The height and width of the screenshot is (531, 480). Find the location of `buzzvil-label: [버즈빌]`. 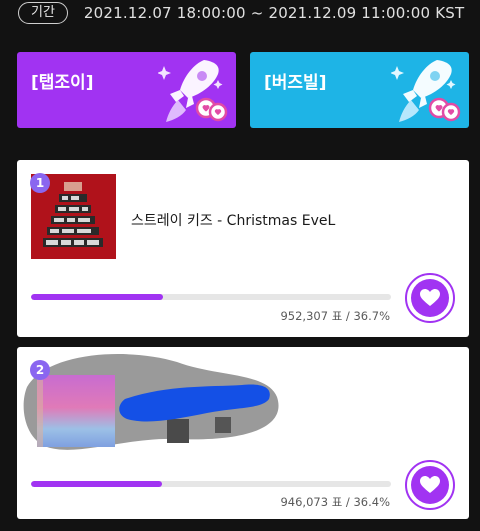

buzzvil-label: [버즈빌] is located at coordinates (295, 83).